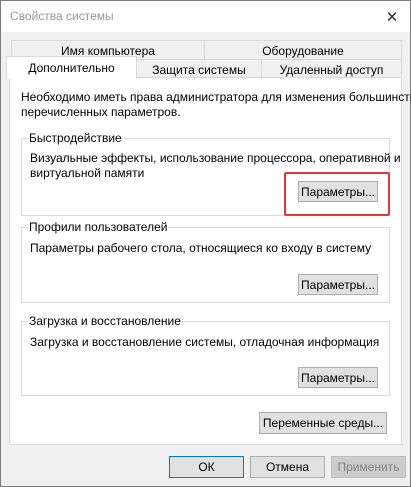 This screenshot has width=411, height=487. I want to click on performance-group-title: Быстродействие, so click(75, 138).